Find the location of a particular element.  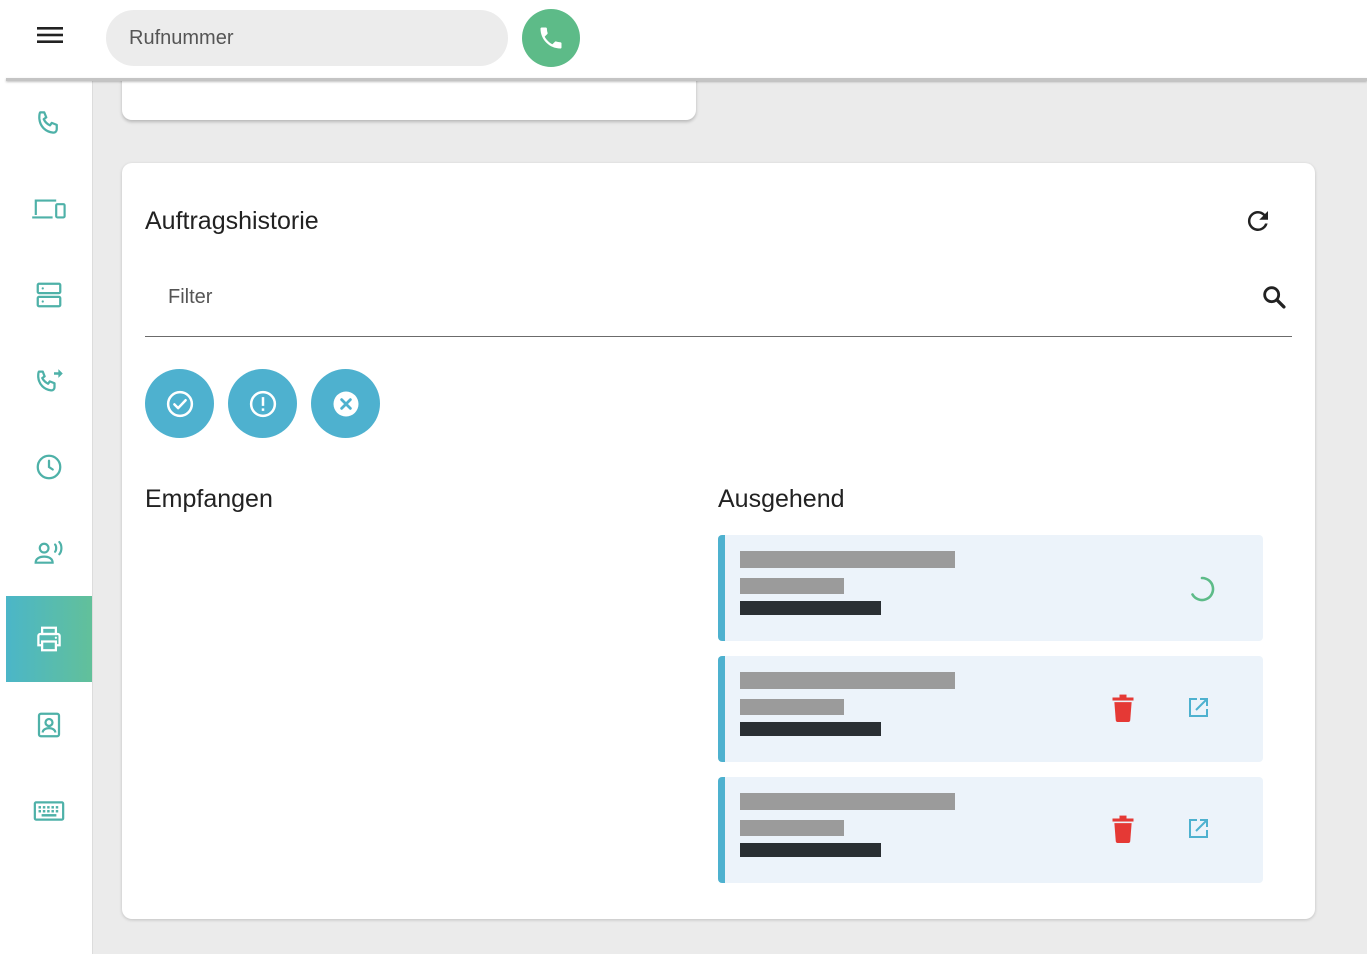

refresh-button is located at coordinates (1258, 221).